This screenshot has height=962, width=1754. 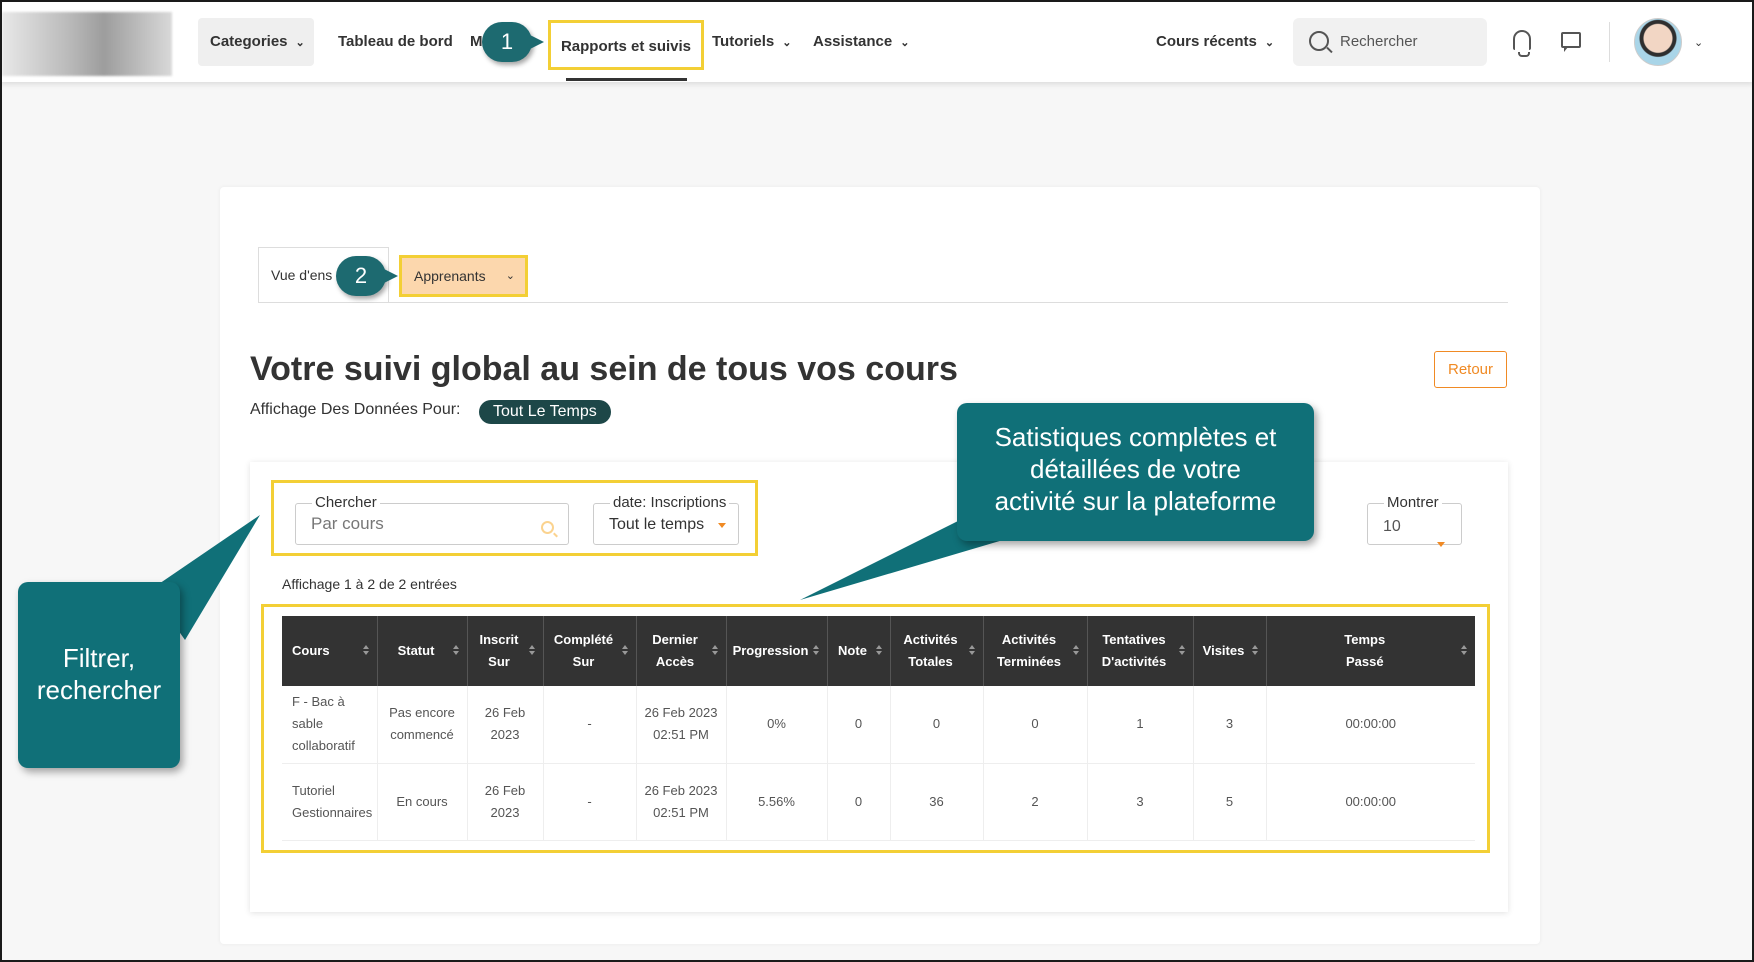 What do you see at coordinates (1135, 469) in the screenshot?
I see `stats-bubble-line: détaillées de votre` at bounding box center [1135, 469].